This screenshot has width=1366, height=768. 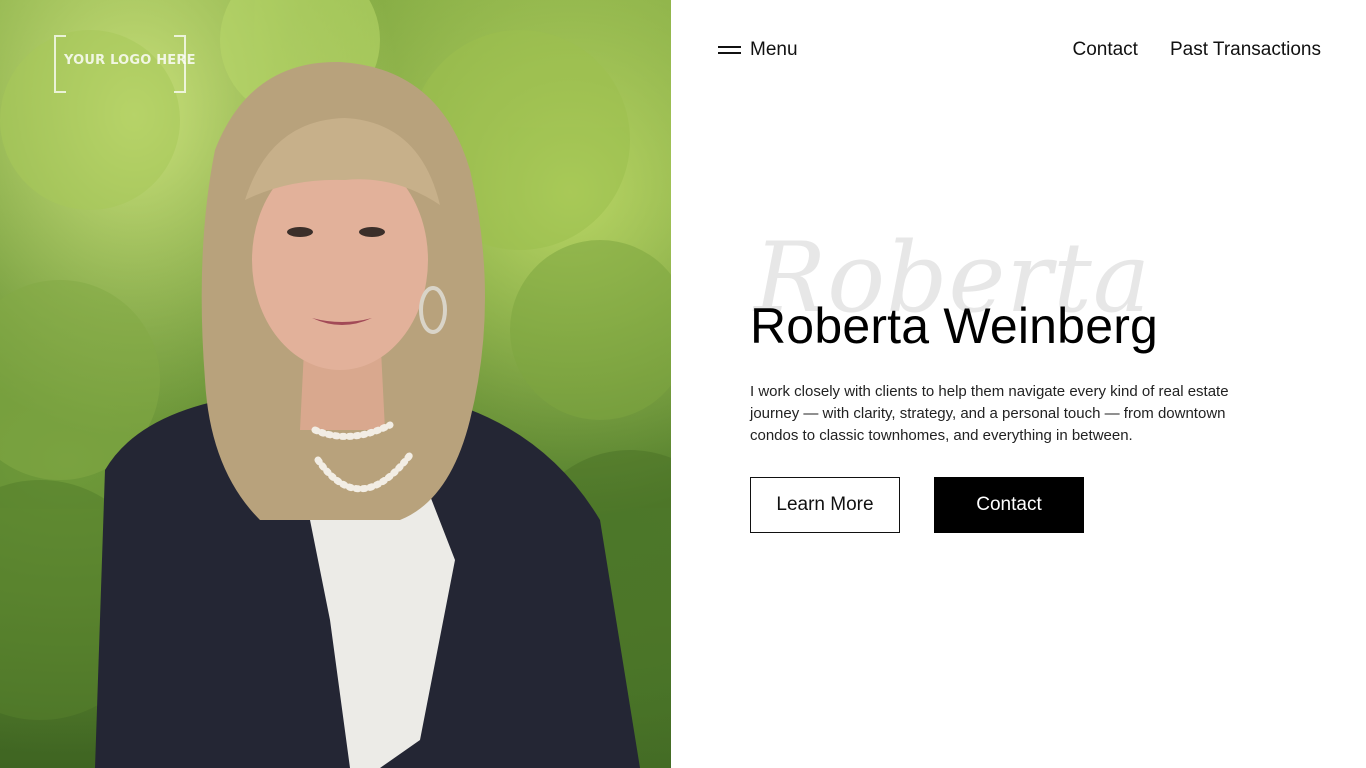 I want to click on menu-label: Menu, so click(x=774, y=49).